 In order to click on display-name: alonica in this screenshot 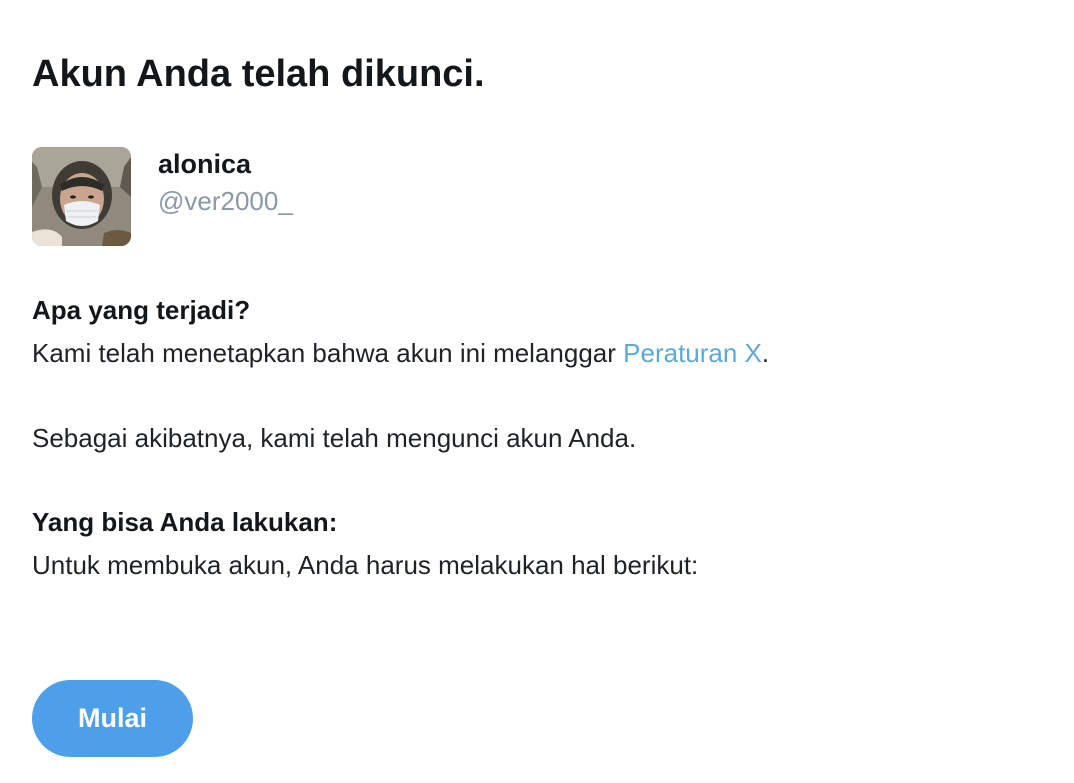, I will do `click(205, 164)`.